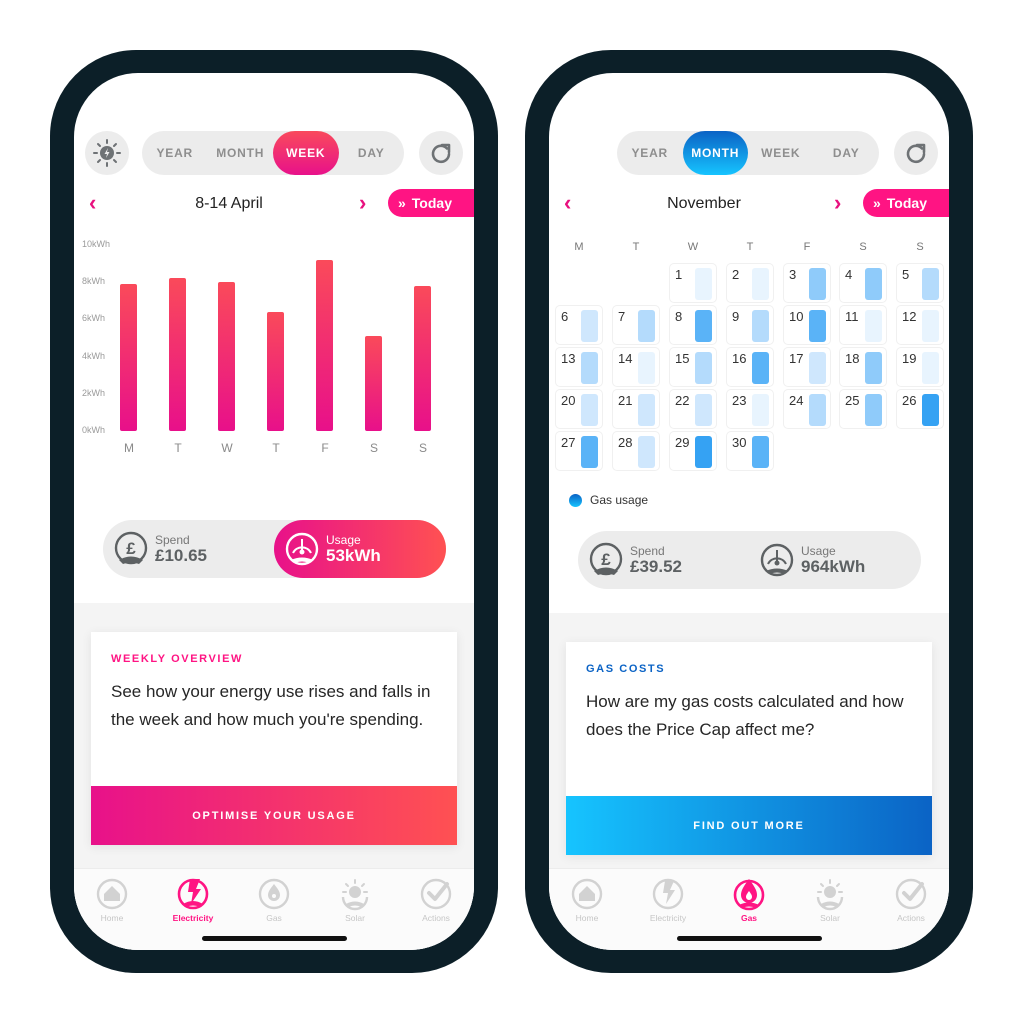 Image resolution: width=1024 pixels, height=1024 pixels. What do you see at coordinates (693, 367) in the screenshot?
I see `calendar-day: 15` at bounding box center [693, 367].